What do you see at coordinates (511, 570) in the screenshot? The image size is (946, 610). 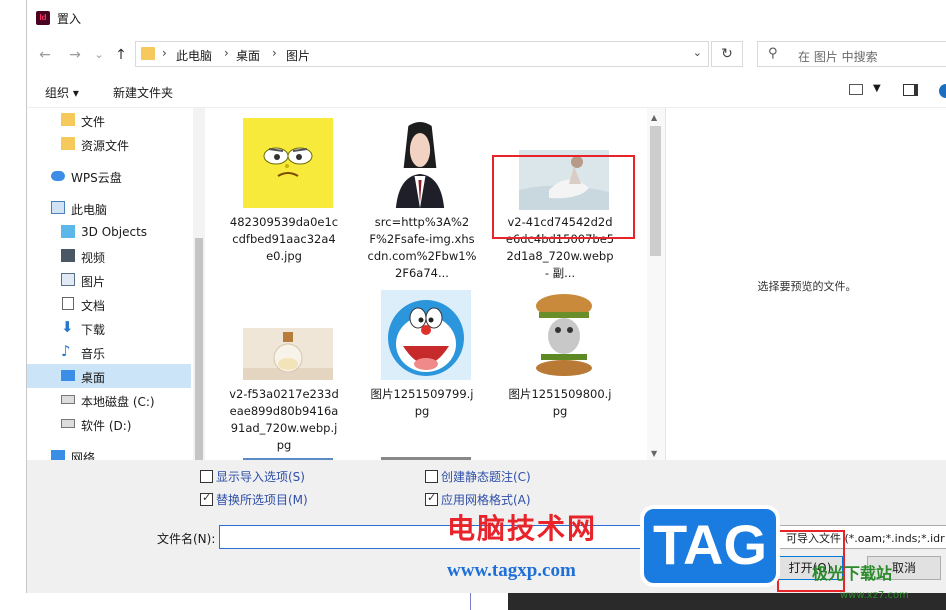 I see `watermark-url: www.tagxp.com` at bounding box center [511, 570].